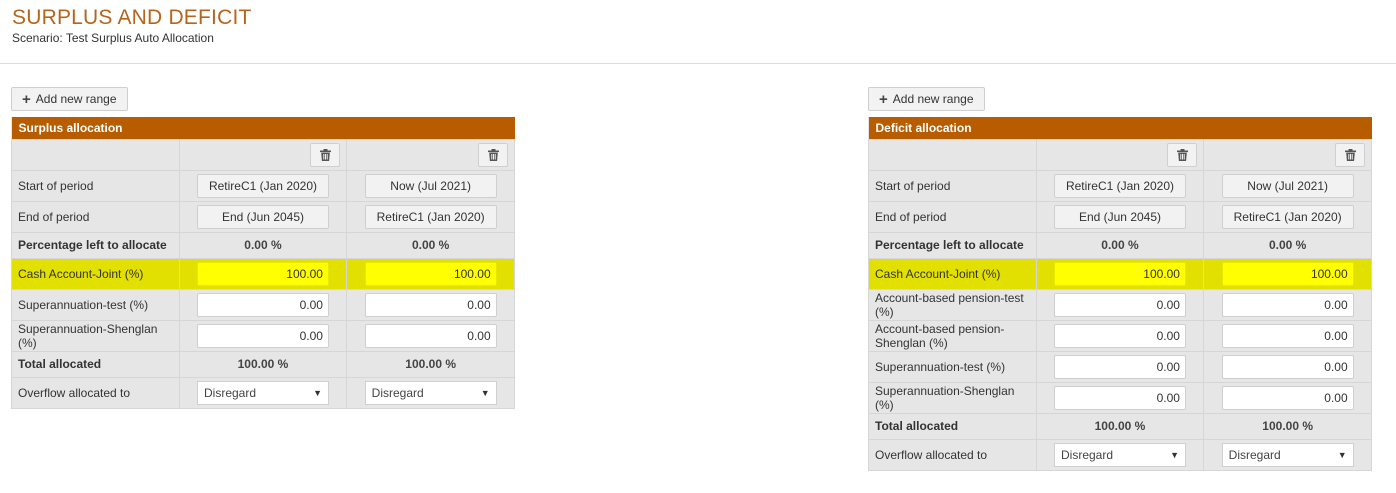  I want to click on deficit-add-range-button: + Add new range, so click(926, 99).